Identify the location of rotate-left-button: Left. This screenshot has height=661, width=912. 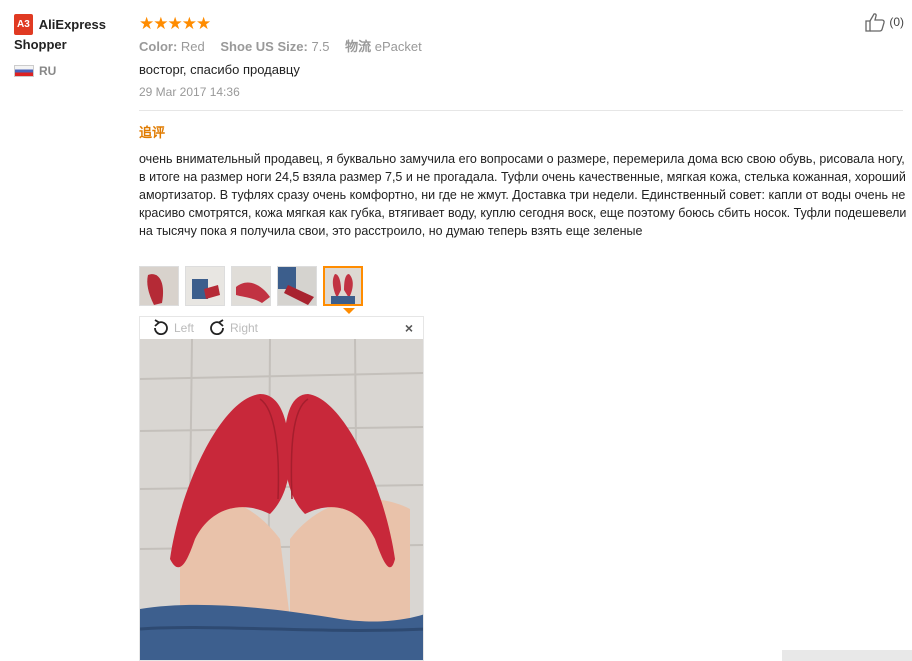
(172, 328).